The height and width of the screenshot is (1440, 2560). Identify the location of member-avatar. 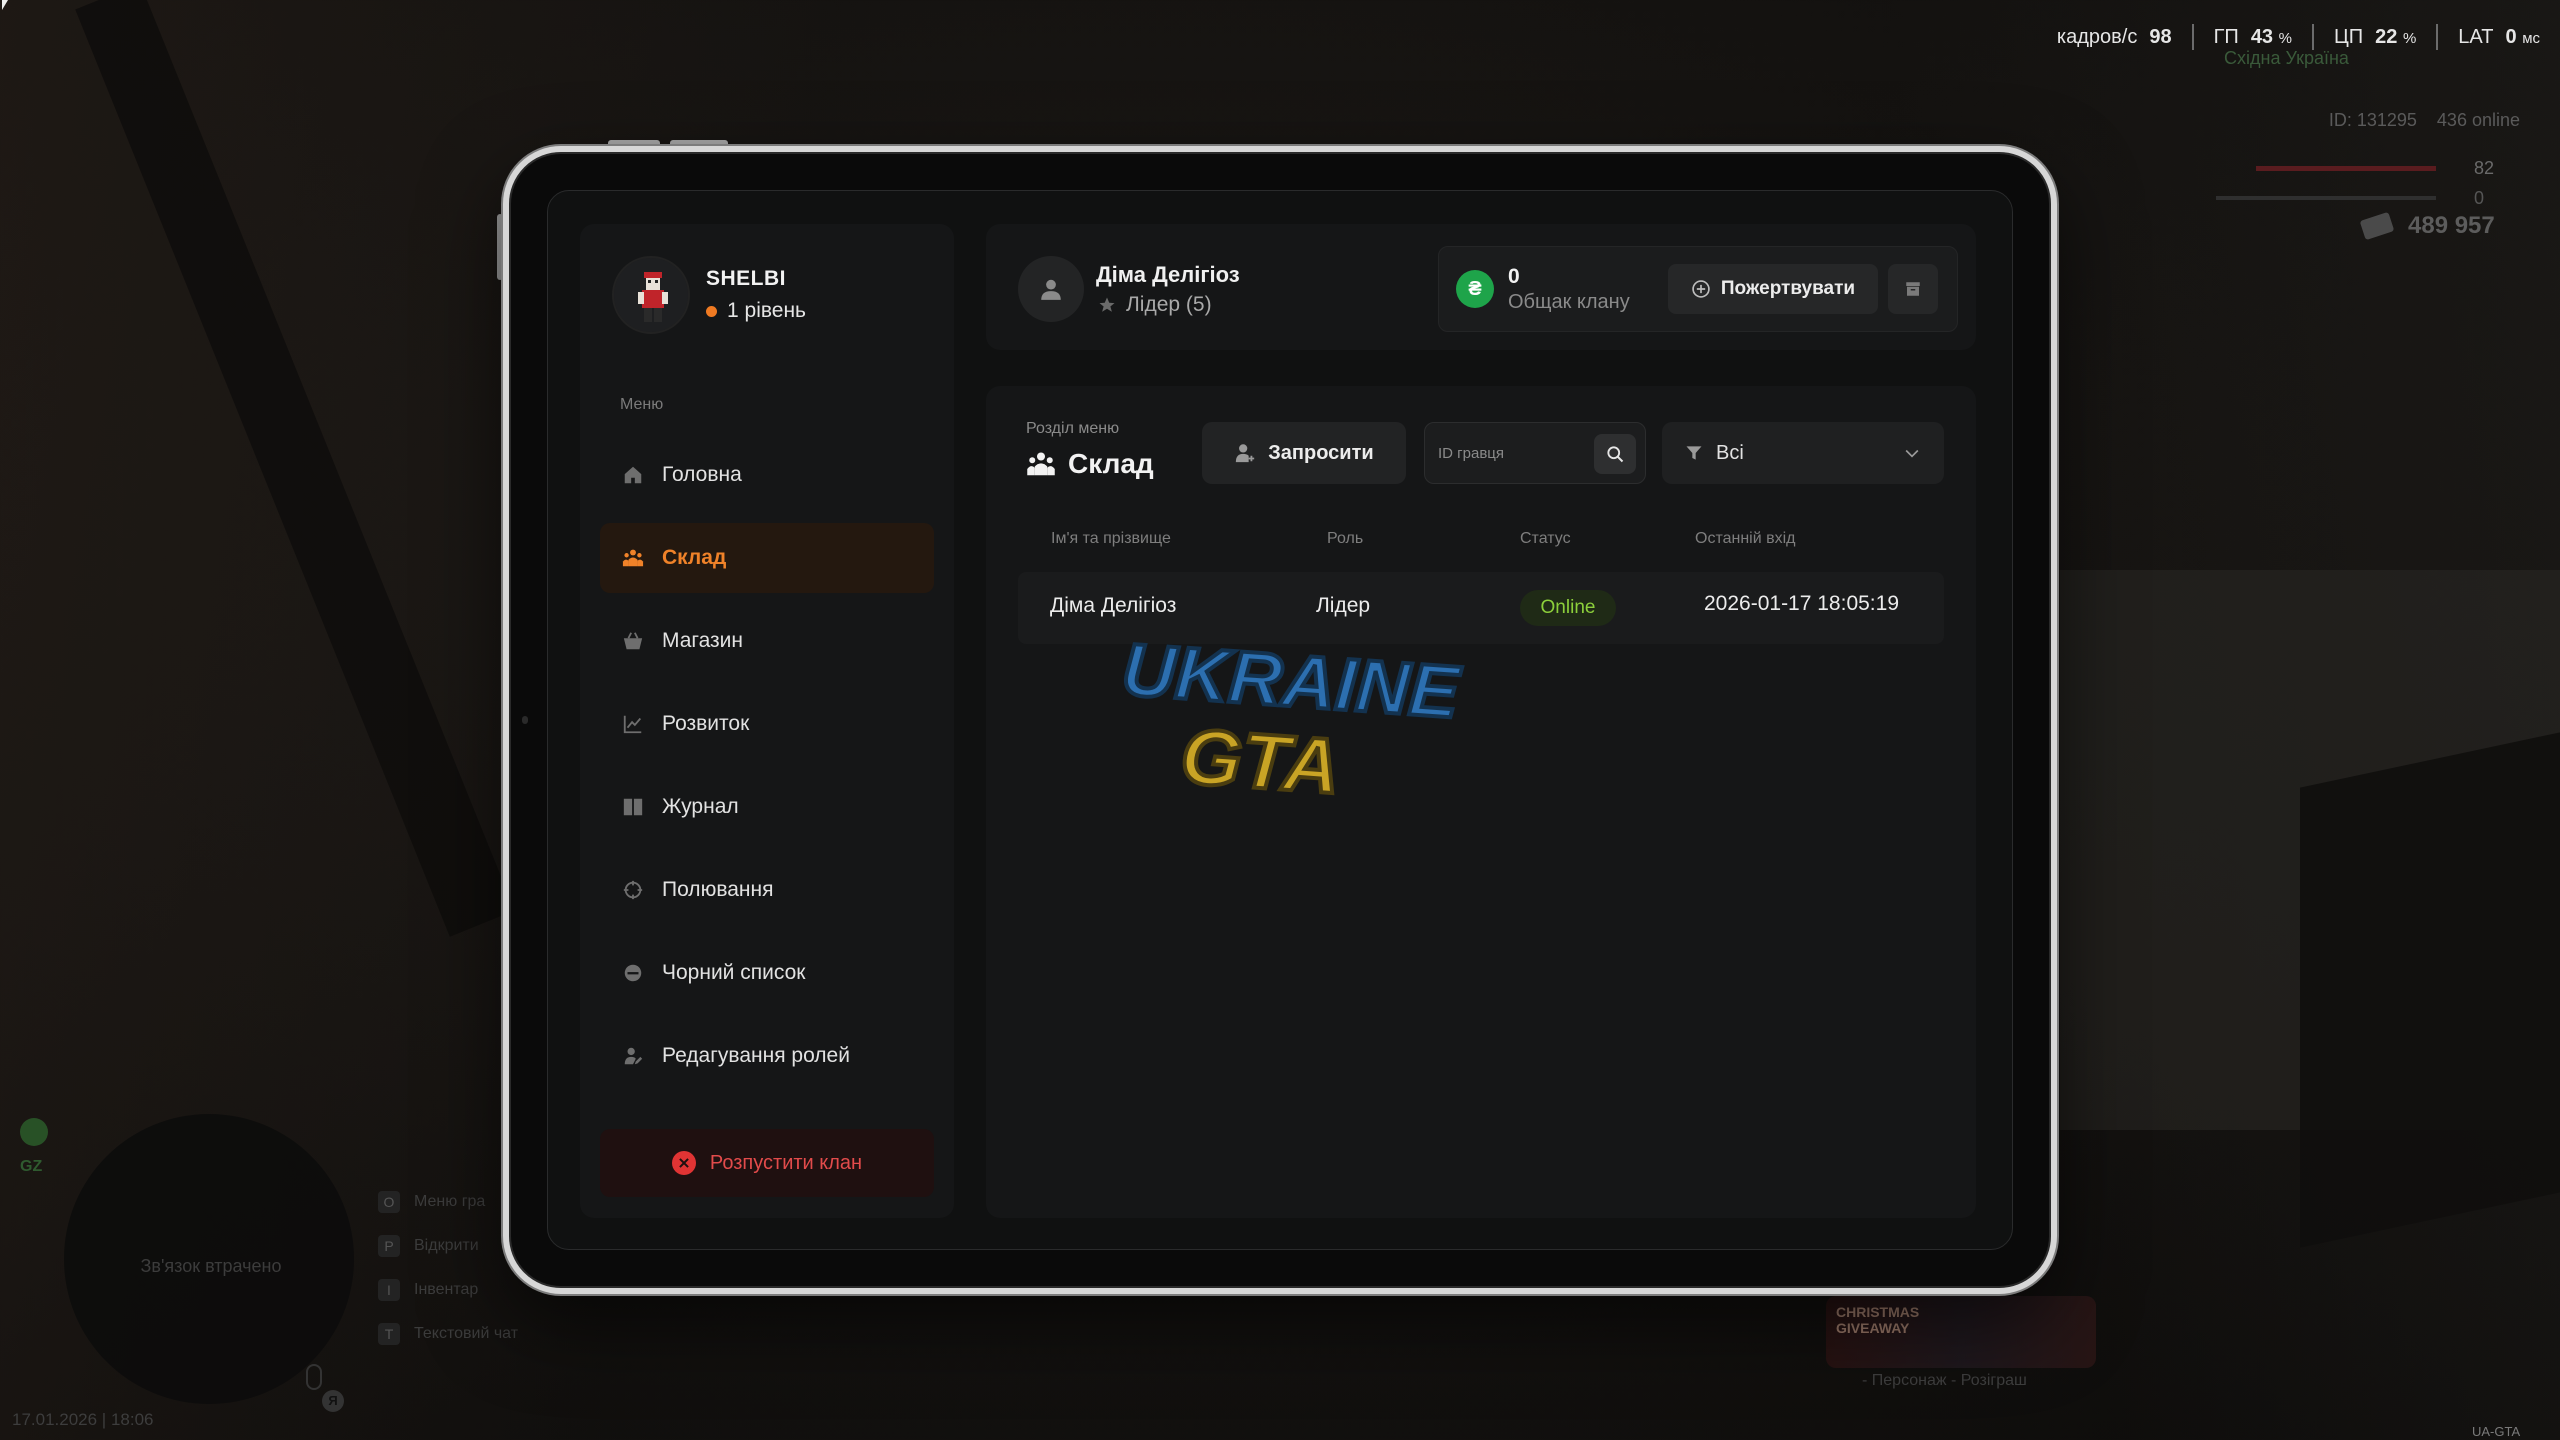
(1051, 289).